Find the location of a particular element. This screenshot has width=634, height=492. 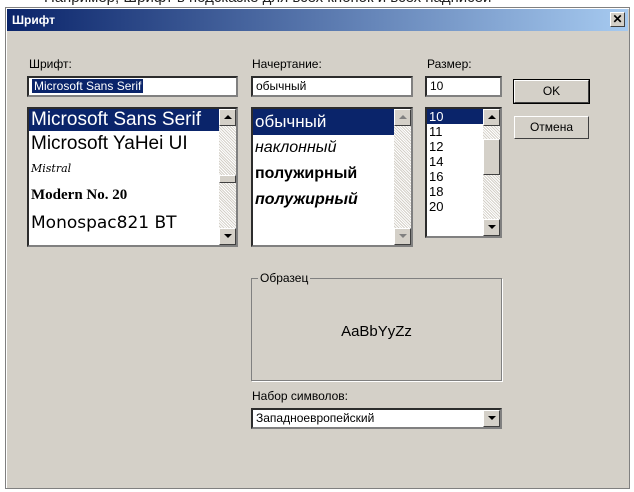

font-list-scroll-thumb is located at coordinates (227, 179).